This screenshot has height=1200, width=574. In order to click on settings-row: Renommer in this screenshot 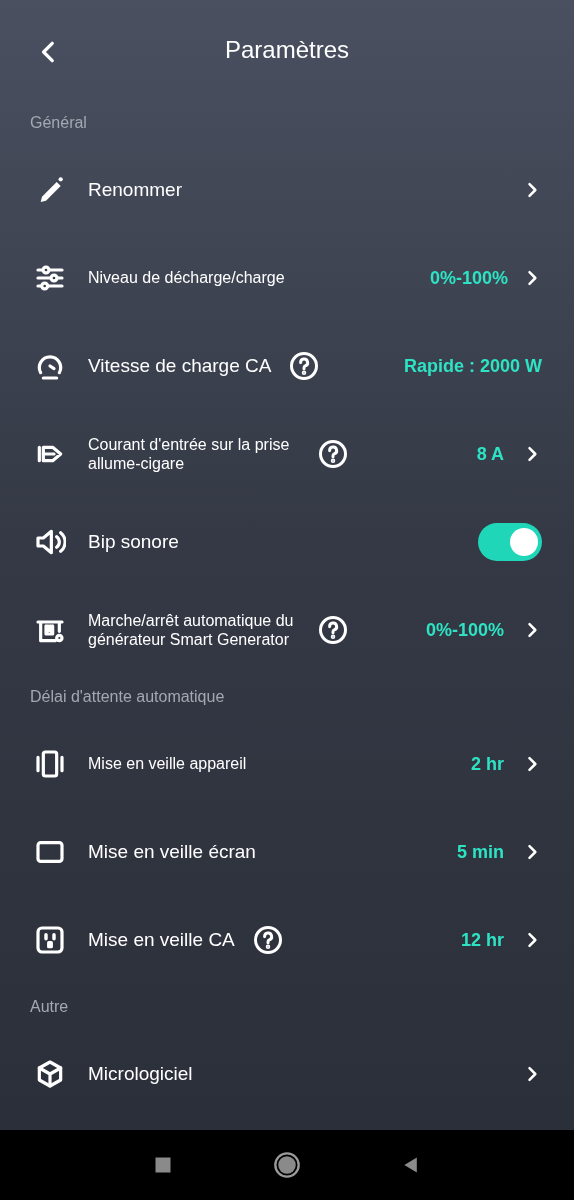, I will do `click(287, 190)`.